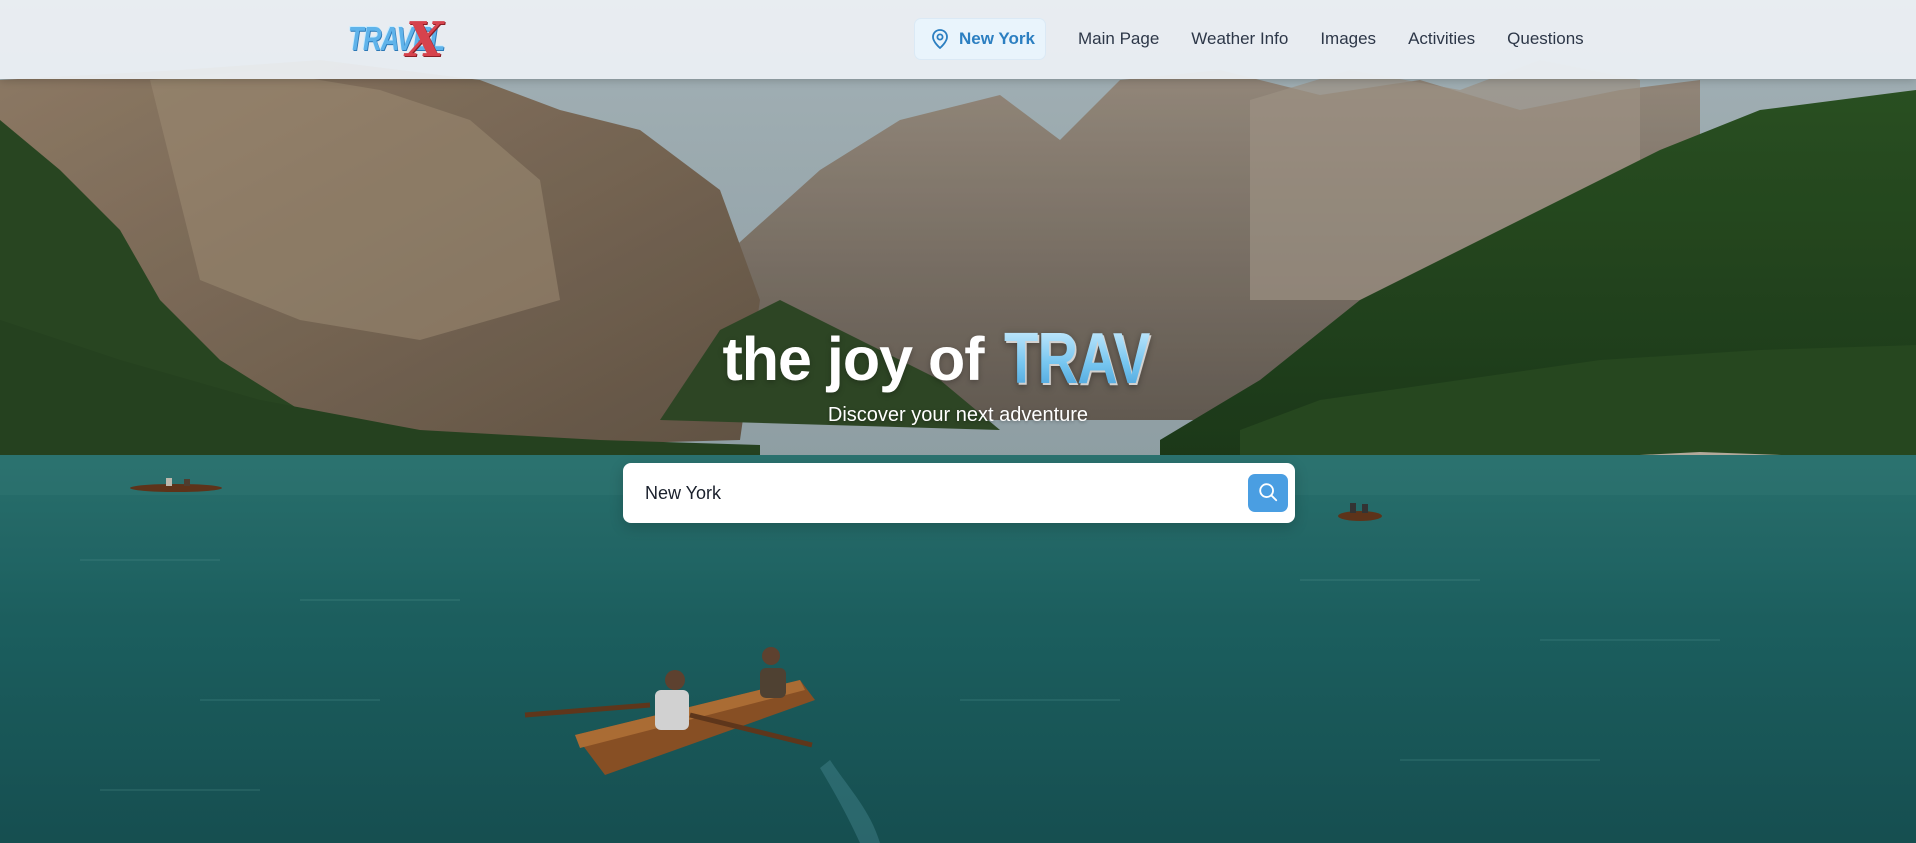  What do you see at coordinates (1441, 39) in the screenshot?
I see `nav-activities: Activities` at bounding box center [1441, 39].